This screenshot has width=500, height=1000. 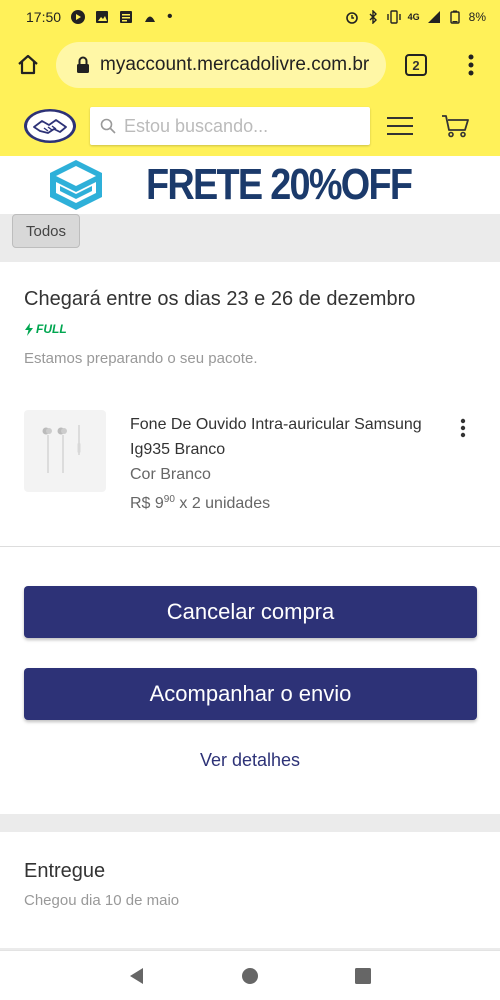 I want to click on delivered-order-card: Entregue Chegou dia 10 de maio, so click(x=250, y=890).